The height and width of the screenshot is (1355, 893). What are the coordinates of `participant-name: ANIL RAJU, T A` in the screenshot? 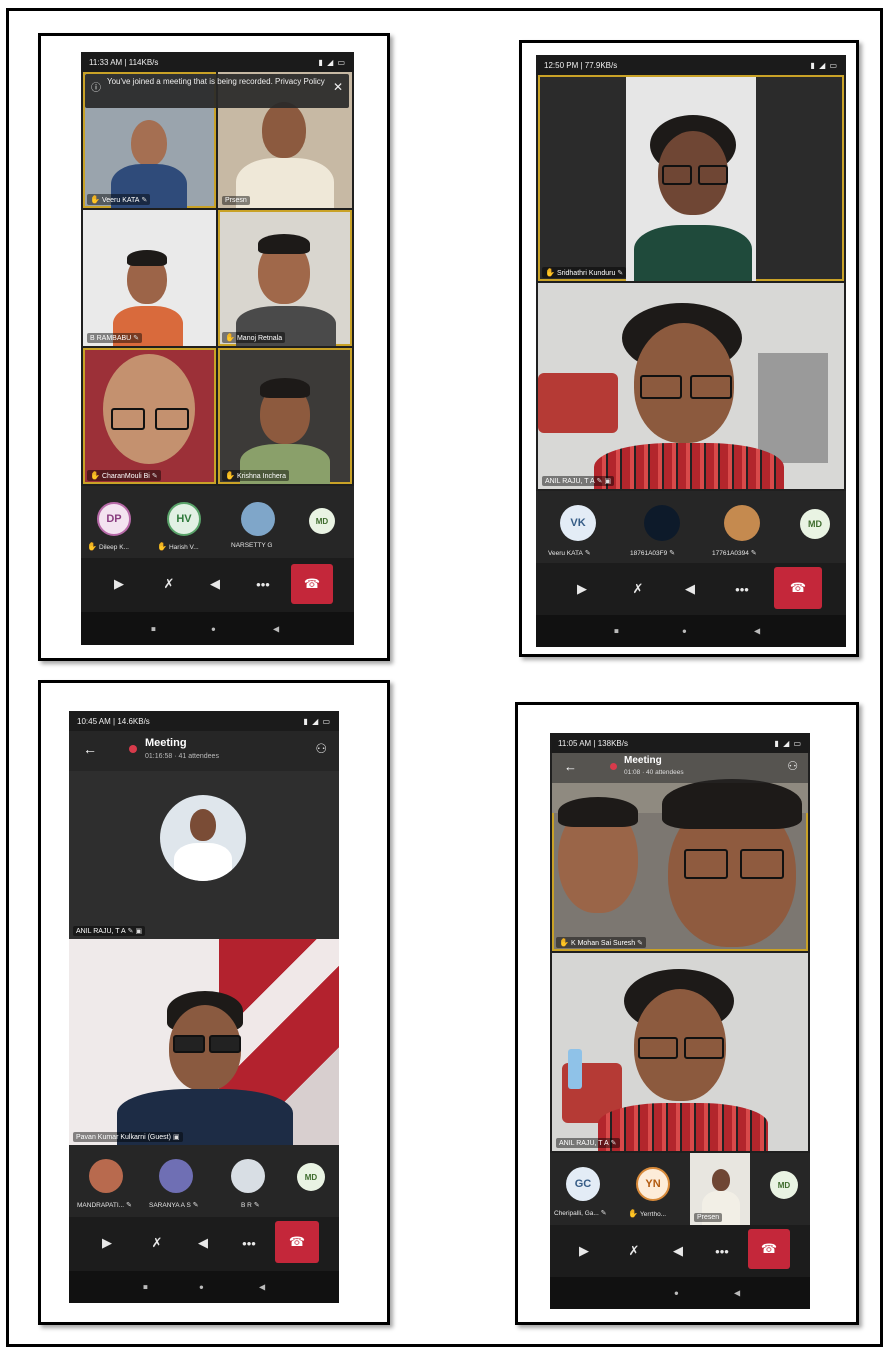 It's located at (570, 481).